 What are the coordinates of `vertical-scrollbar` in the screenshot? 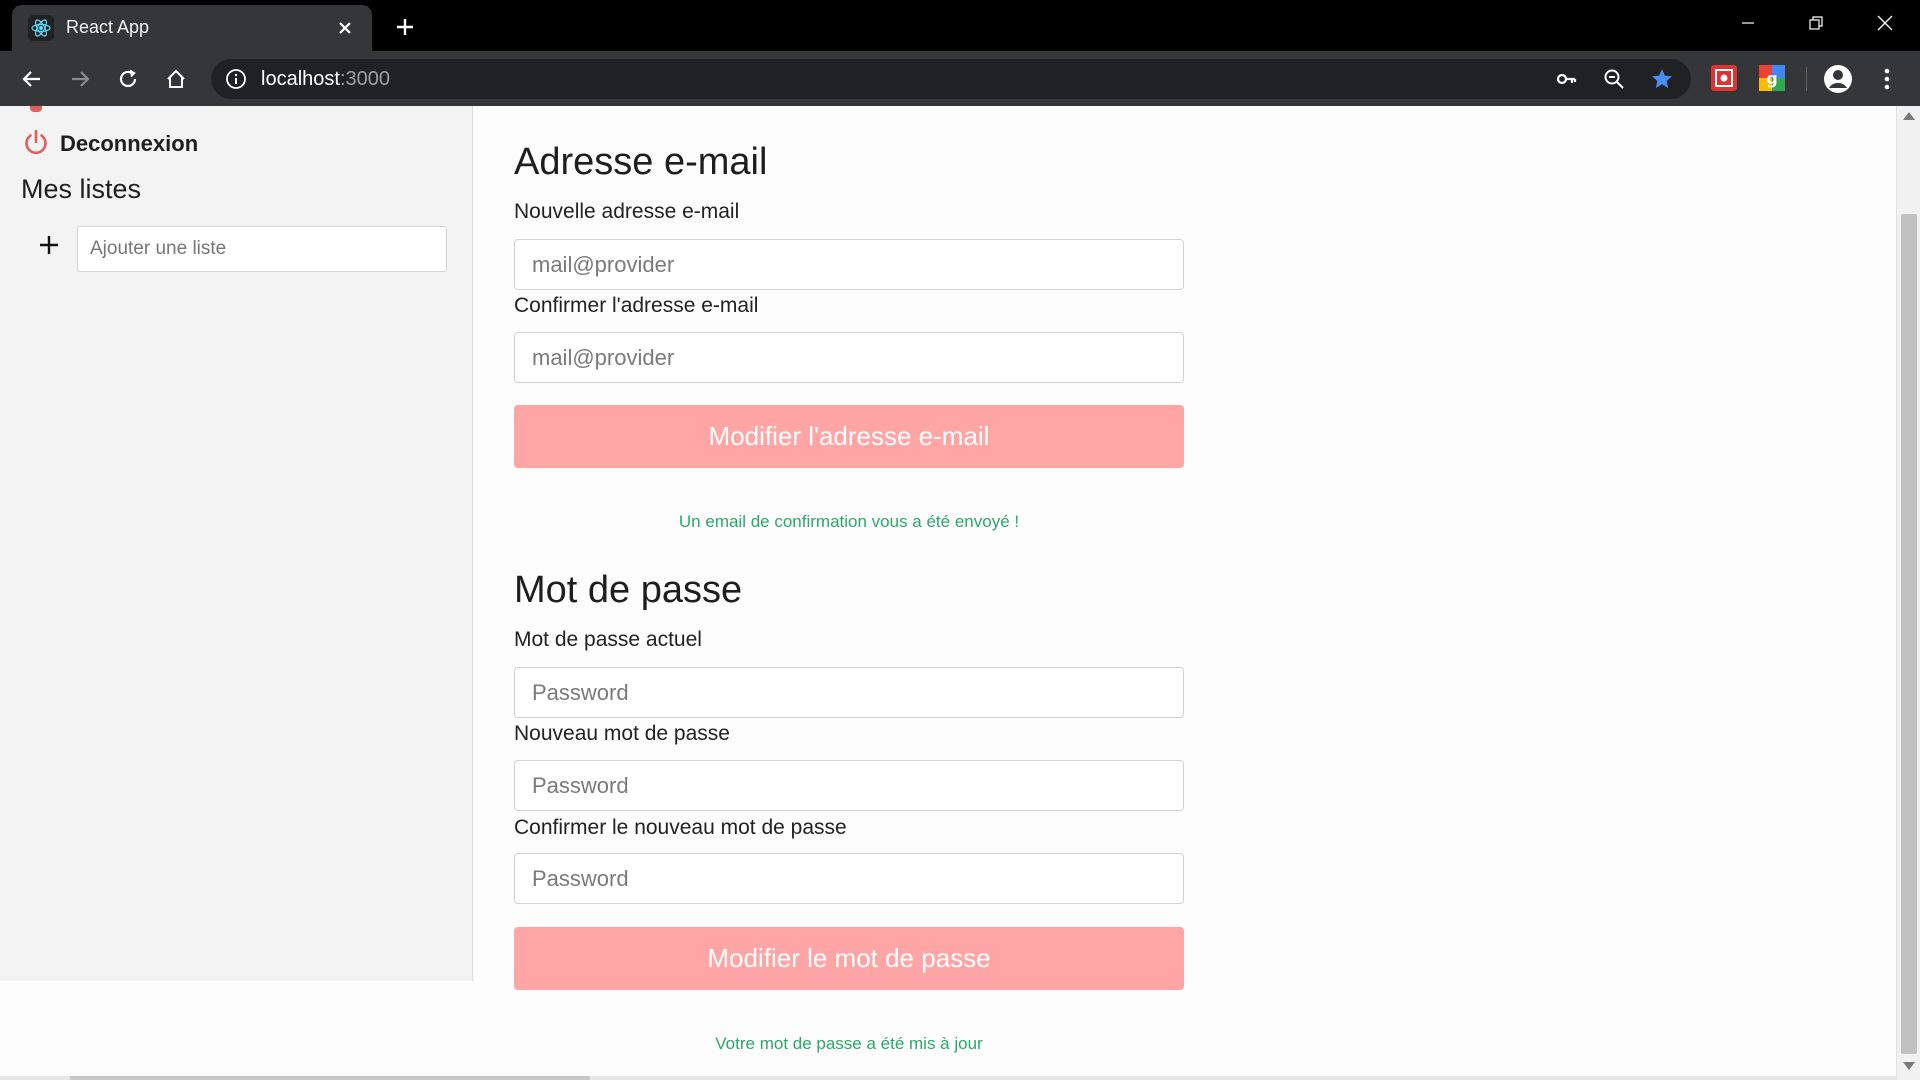 It's located at (1908, 593).